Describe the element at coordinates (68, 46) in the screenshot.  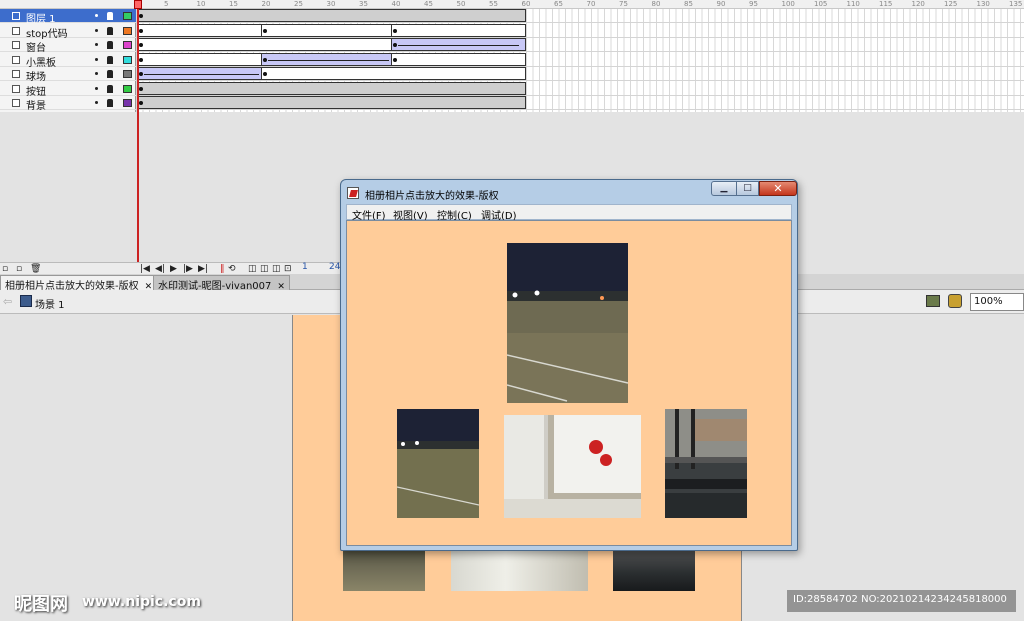
I see `layer-row: 窗台` at that location.